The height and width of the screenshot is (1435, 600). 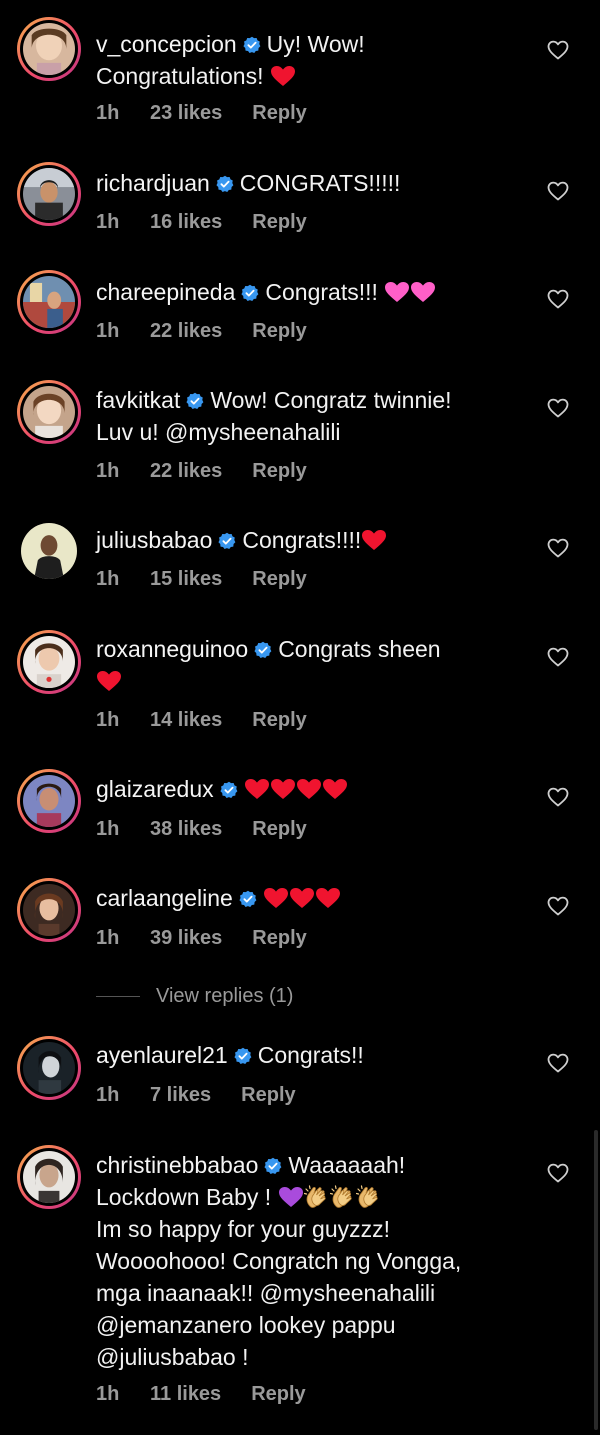 What do you see at coordinates (166, 44) in the screenshot?
I see `username: v_concepcion` at bounding box center [166, 44].